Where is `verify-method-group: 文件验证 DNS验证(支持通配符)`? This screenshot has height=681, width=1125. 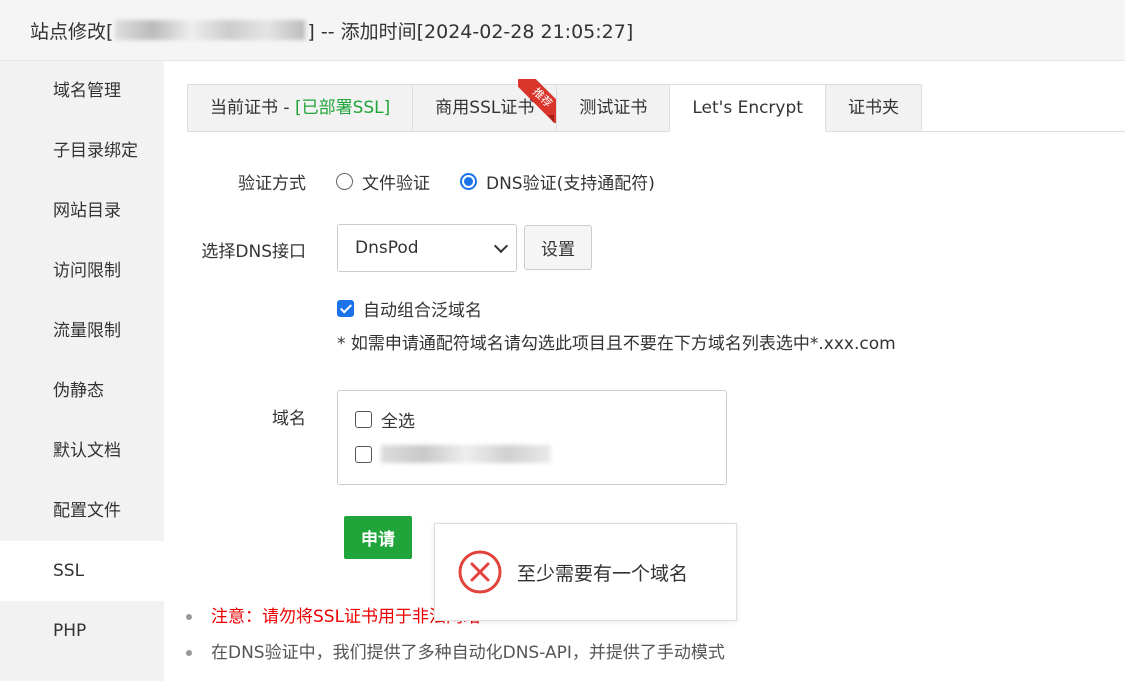 verify-method-group: 文件验证 DNS验证(支持通配符) is located at coordinates (510, 181).